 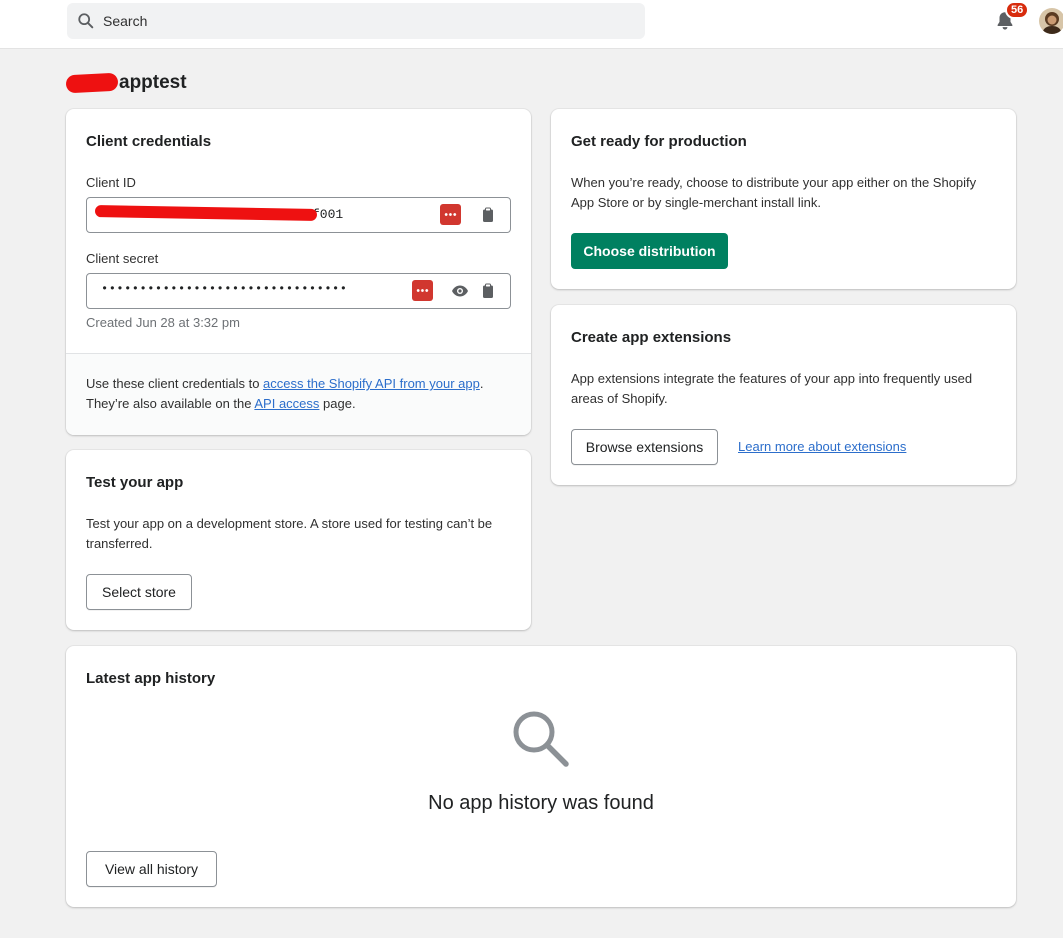 What do you see at coordinates (175, 383) in the screenshot?
I see `help-text-prefix: Use these client credentials to` at bounding box center [175, 383].